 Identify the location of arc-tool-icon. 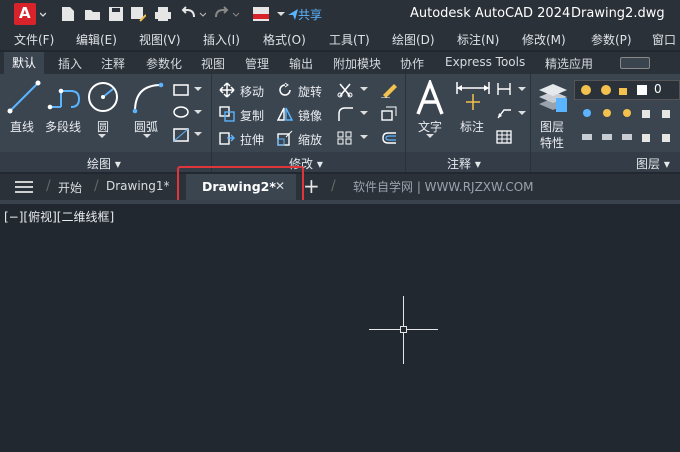
(147, 97).